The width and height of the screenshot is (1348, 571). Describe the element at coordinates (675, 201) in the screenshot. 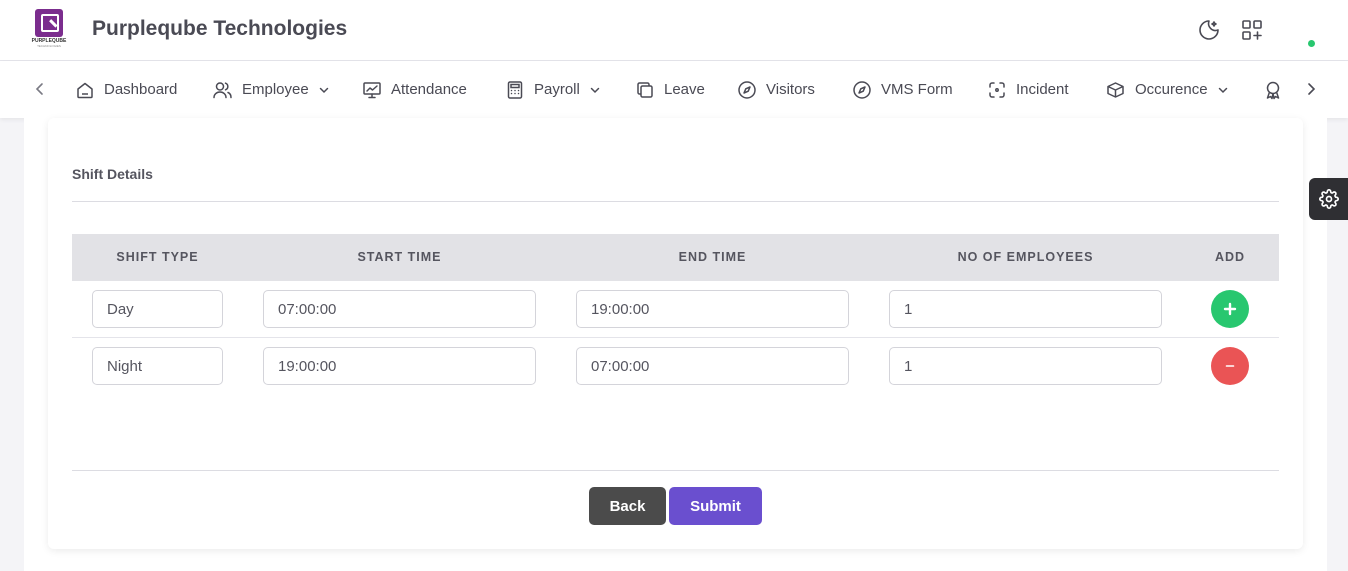

I see `title-divider` at that location.